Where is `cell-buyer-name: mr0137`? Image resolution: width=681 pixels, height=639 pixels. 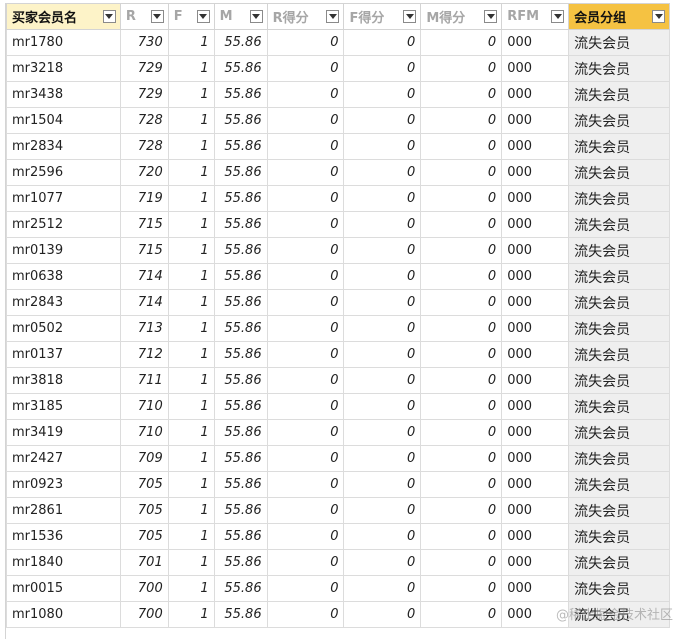 cell-buyer-name: mr0137 is located at coordinates (63, 354).